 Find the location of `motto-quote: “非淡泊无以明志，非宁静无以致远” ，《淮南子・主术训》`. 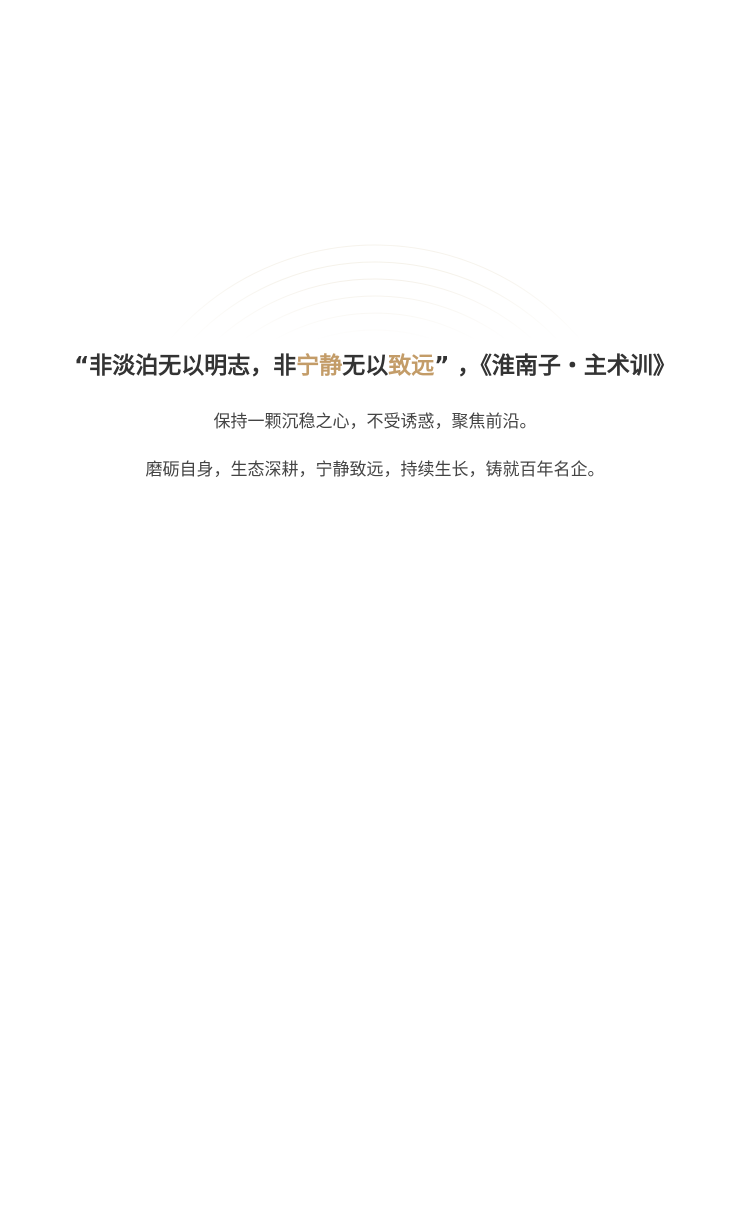

motto-quote: “非淡泊无以明志，非宁静无以致远” ，《淮南子・主术训》 is located at coordinates (375, 366).